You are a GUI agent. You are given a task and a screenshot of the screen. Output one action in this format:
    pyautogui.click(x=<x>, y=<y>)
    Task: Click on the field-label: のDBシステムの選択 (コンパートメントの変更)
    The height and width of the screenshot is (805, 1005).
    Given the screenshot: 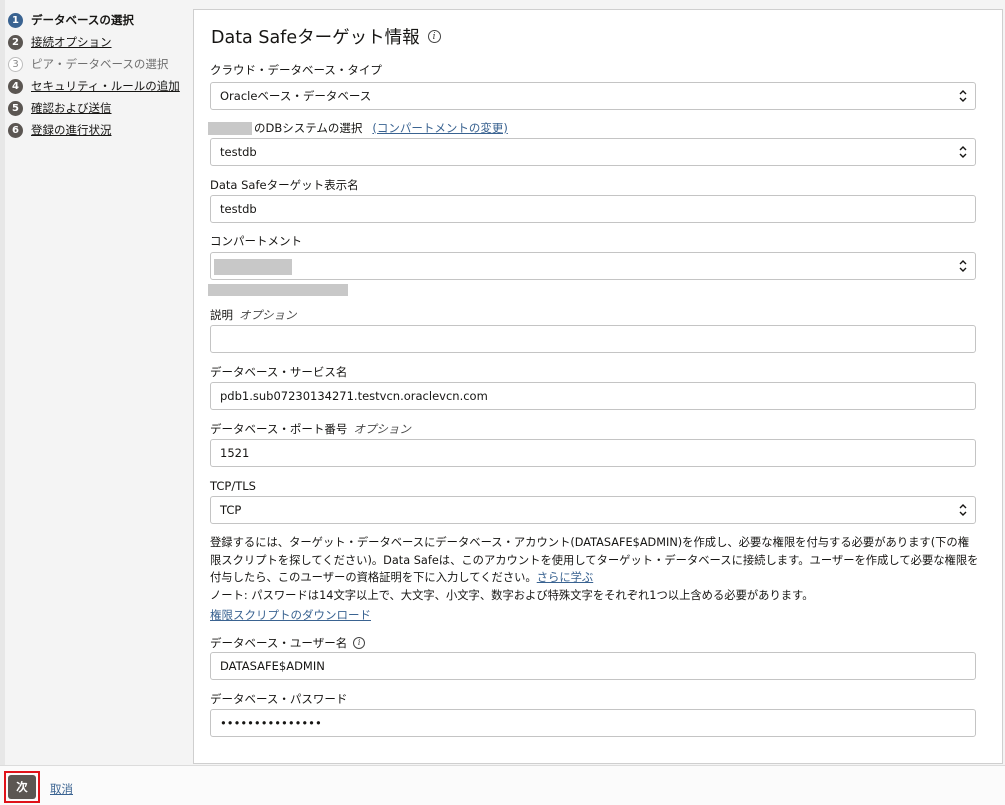 What is the action you would take?
    pyautogui.click(x=592, y=128)
    